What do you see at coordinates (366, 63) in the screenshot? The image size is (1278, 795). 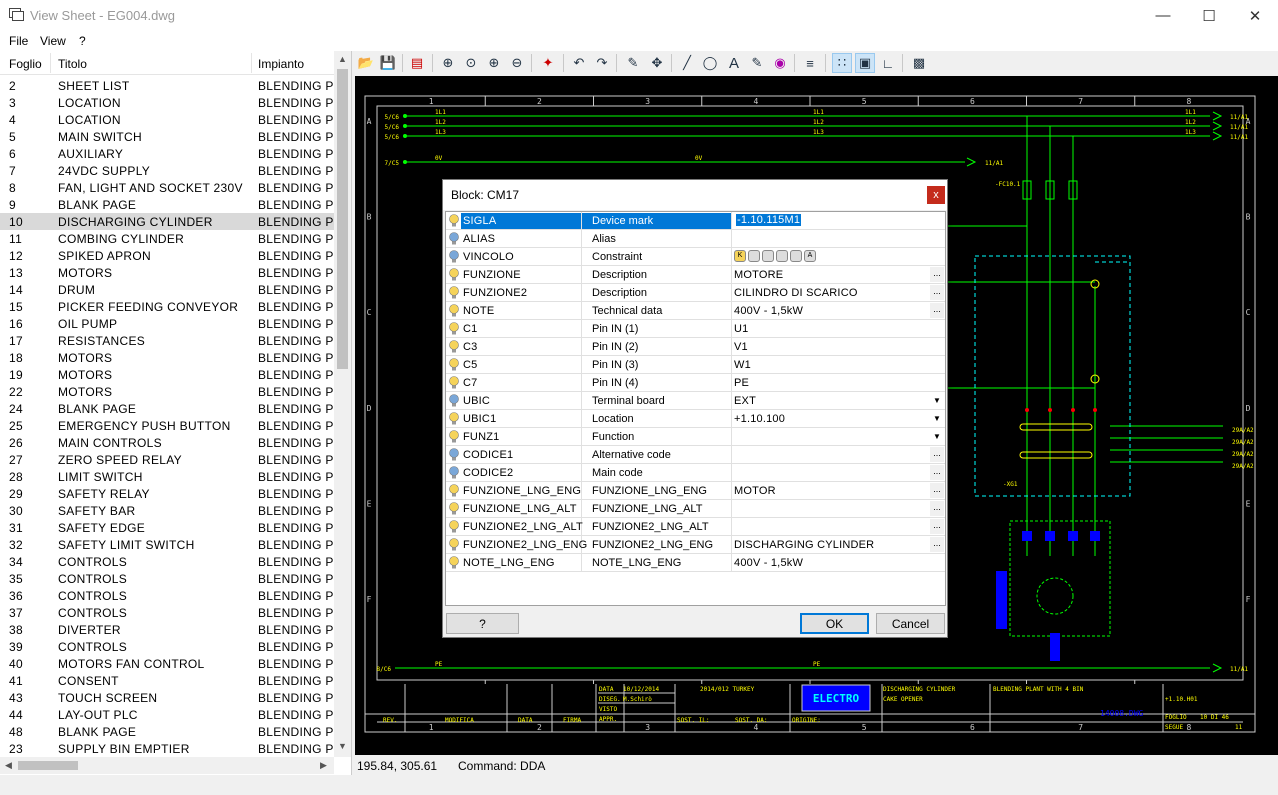 I see `open-icon: 📂` at bounding box center [366, 63].